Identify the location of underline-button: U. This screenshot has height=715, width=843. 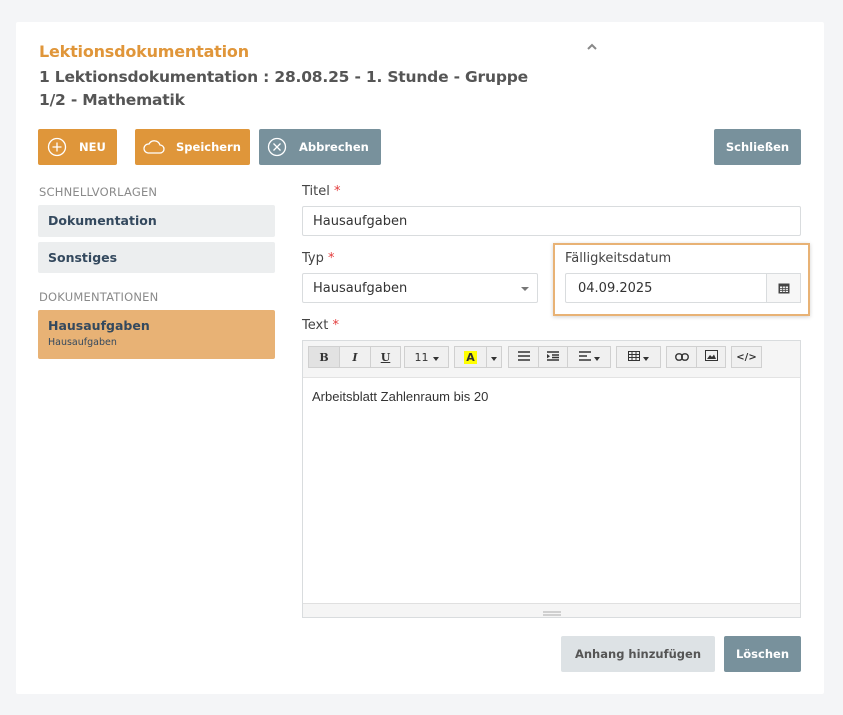
(385, 357).